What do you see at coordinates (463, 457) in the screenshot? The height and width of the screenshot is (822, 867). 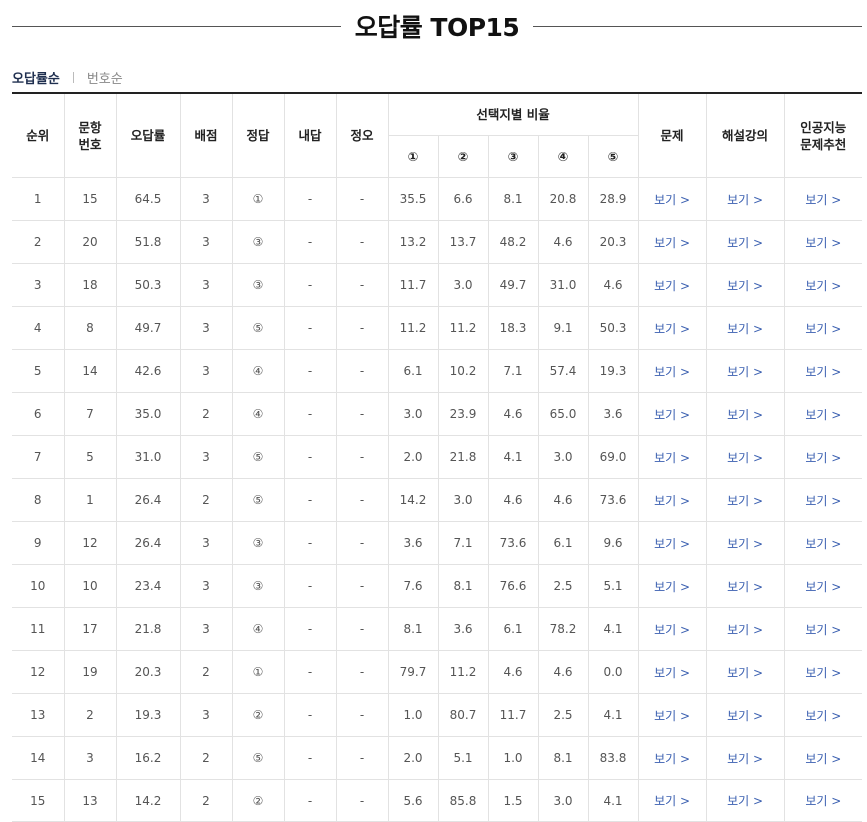 I see `cell-choice-2-ratio: 21.8` at bounding box center [463, 457].